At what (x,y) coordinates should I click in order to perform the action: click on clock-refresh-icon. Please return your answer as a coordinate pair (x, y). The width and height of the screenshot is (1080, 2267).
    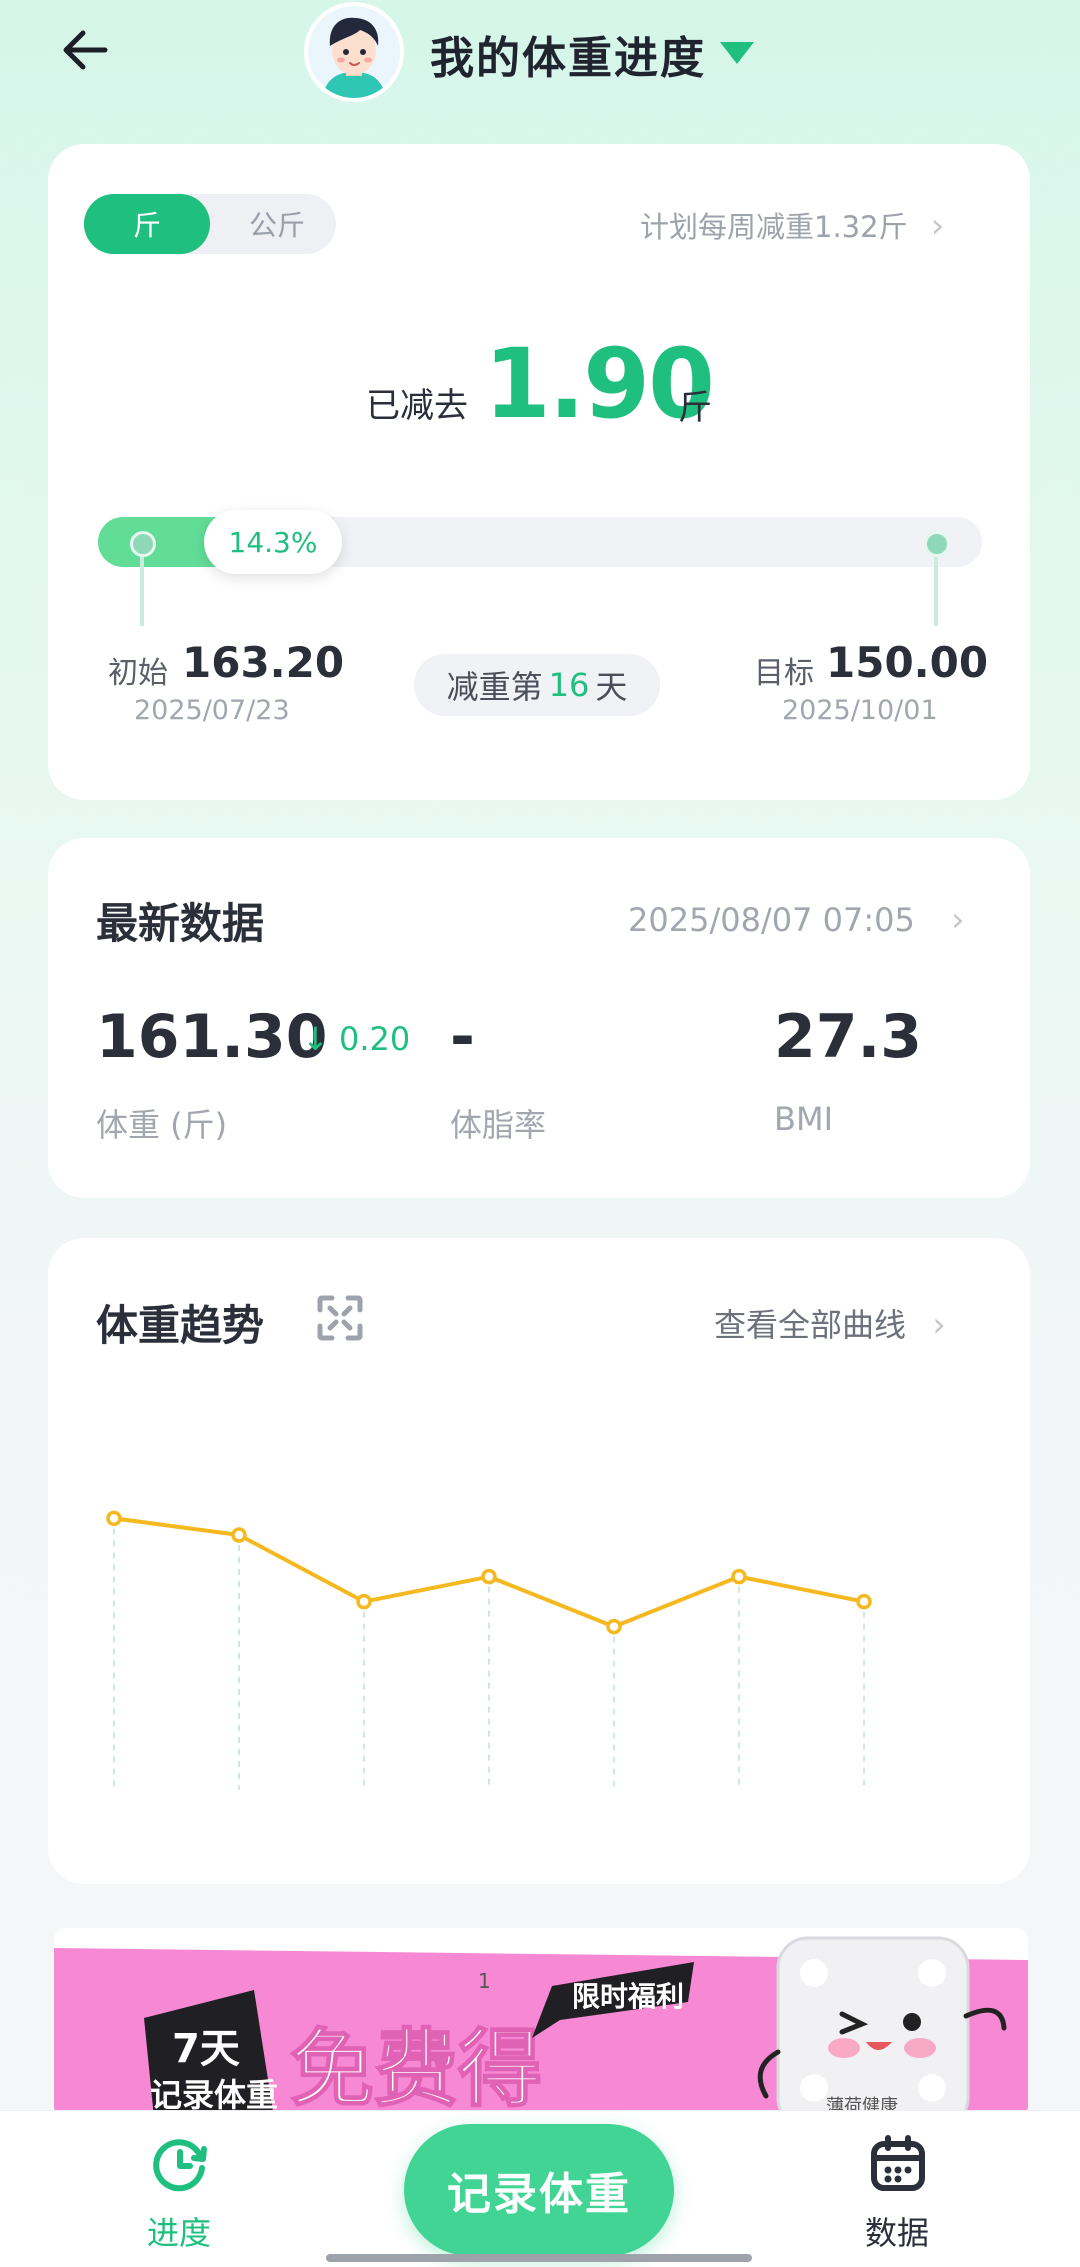
    Looking at the image, I should click on (180, 2165).